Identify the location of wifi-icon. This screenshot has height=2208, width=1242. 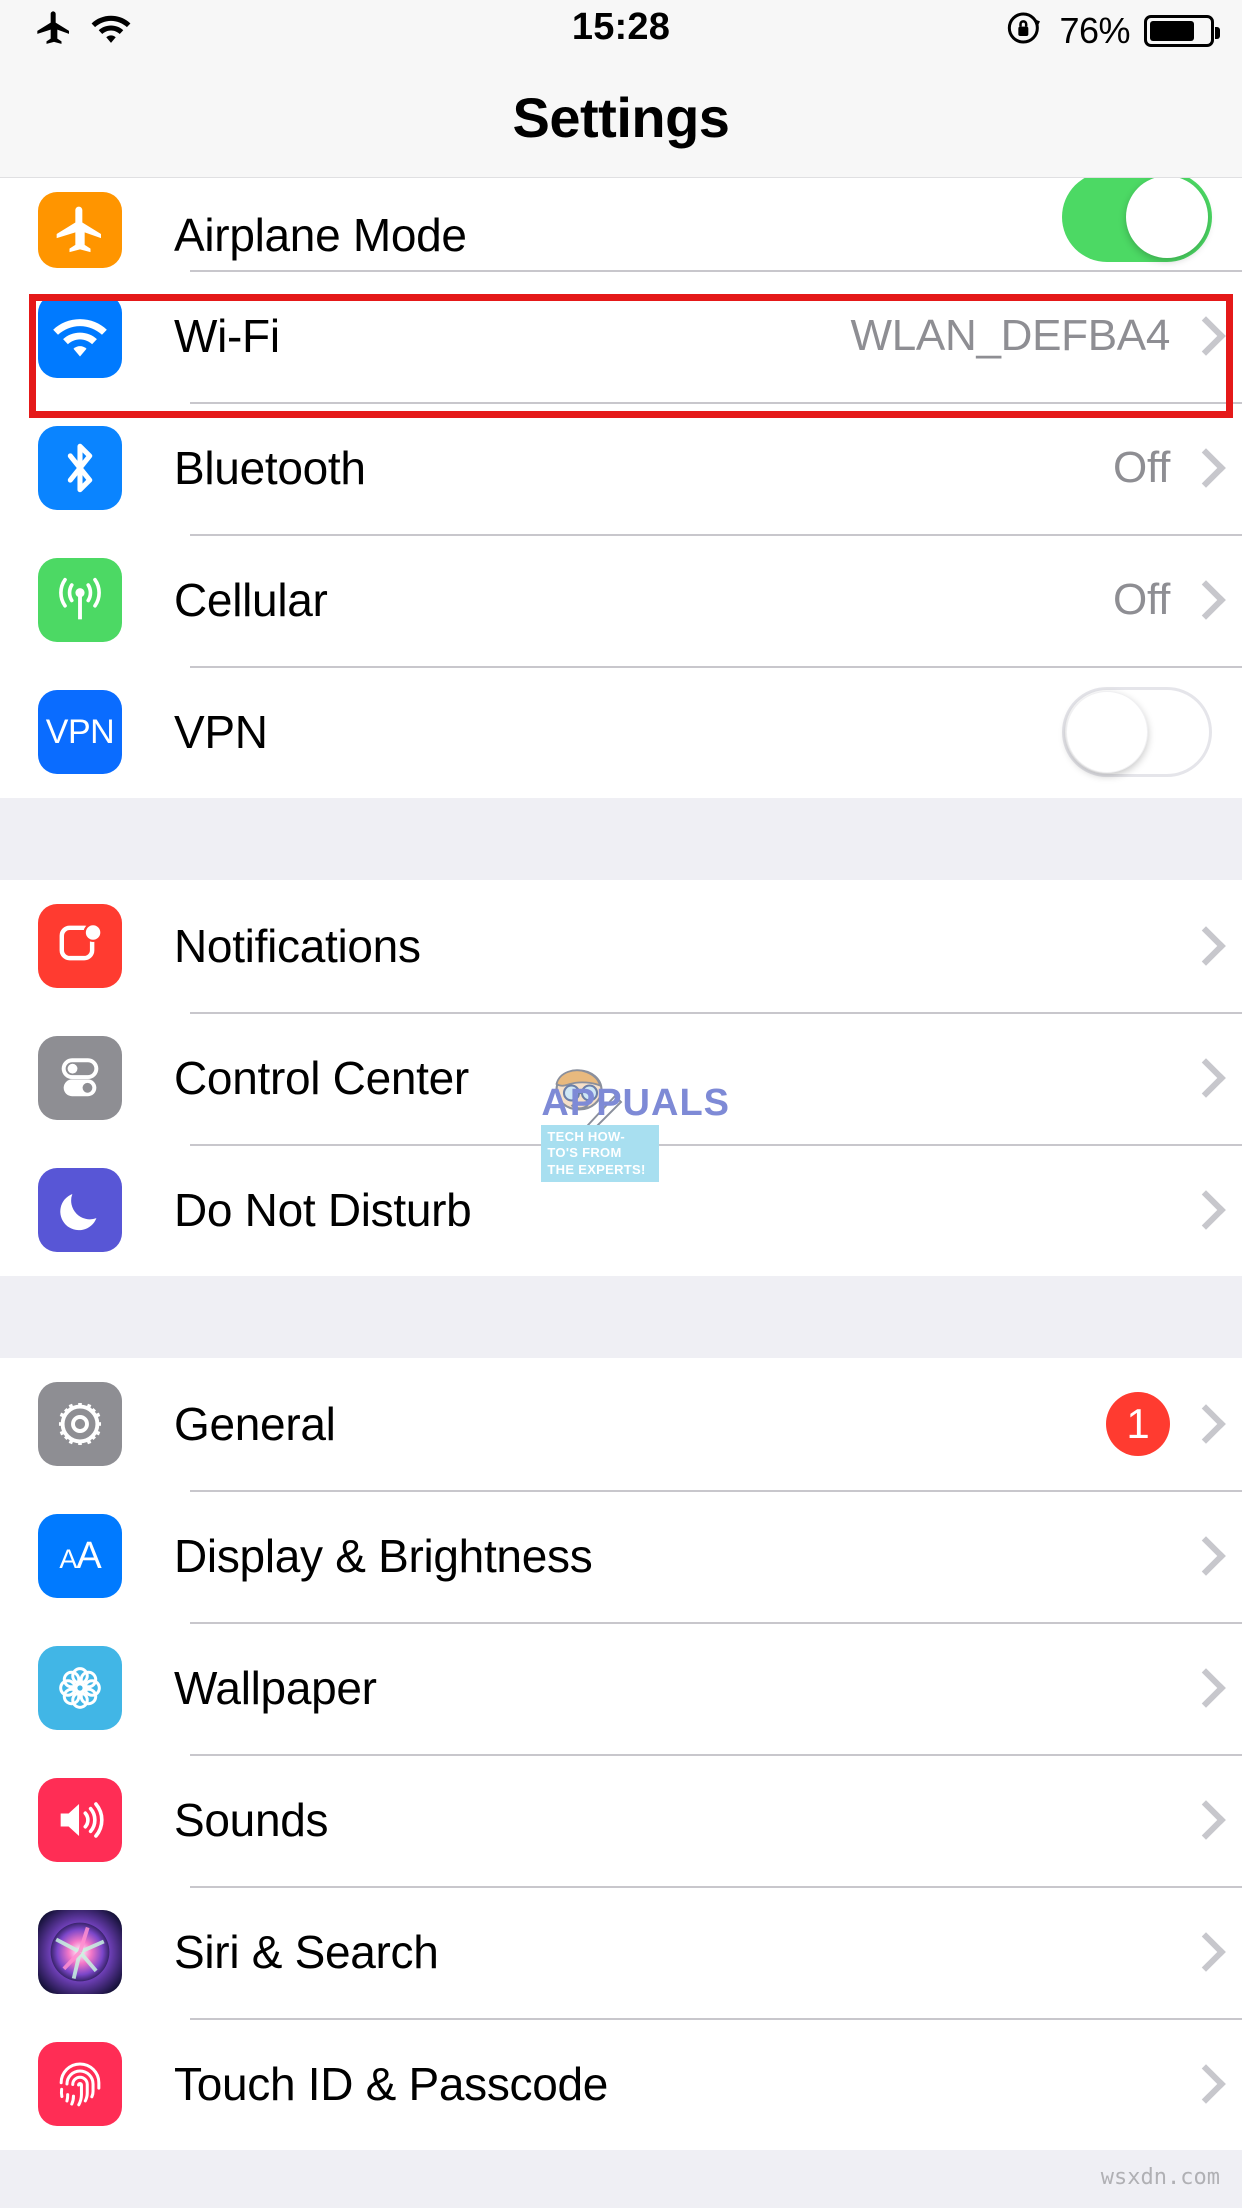
(80, 336).